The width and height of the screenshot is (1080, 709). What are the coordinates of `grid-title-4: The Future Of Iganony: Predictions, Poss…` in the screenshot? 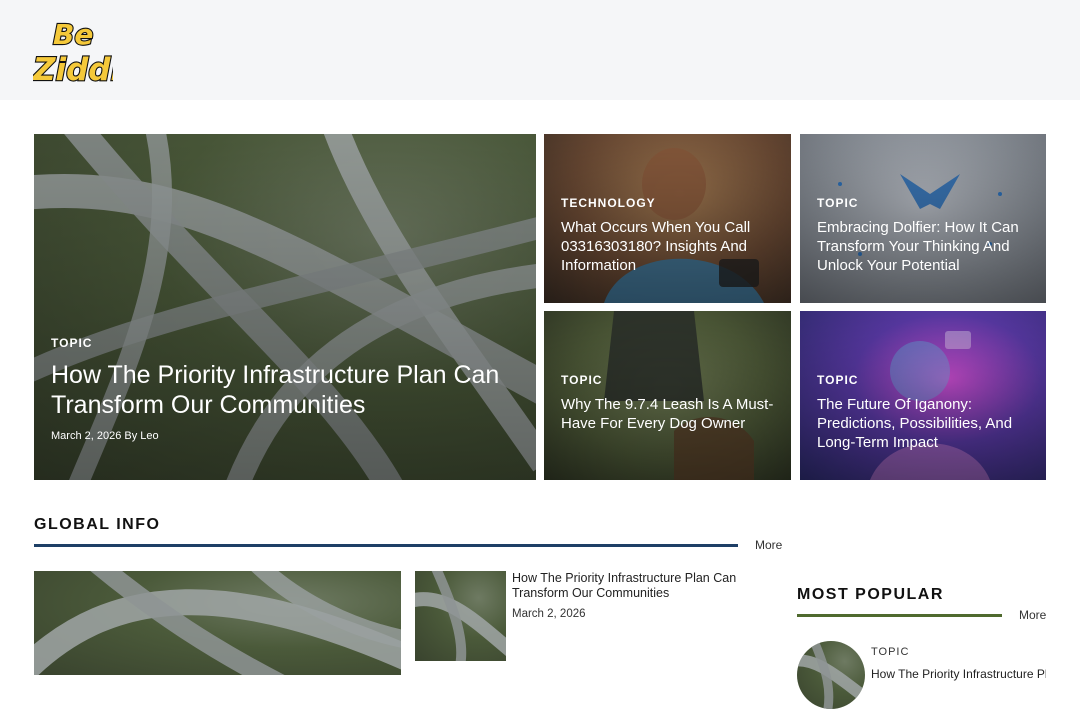 It's located at (924, 423).